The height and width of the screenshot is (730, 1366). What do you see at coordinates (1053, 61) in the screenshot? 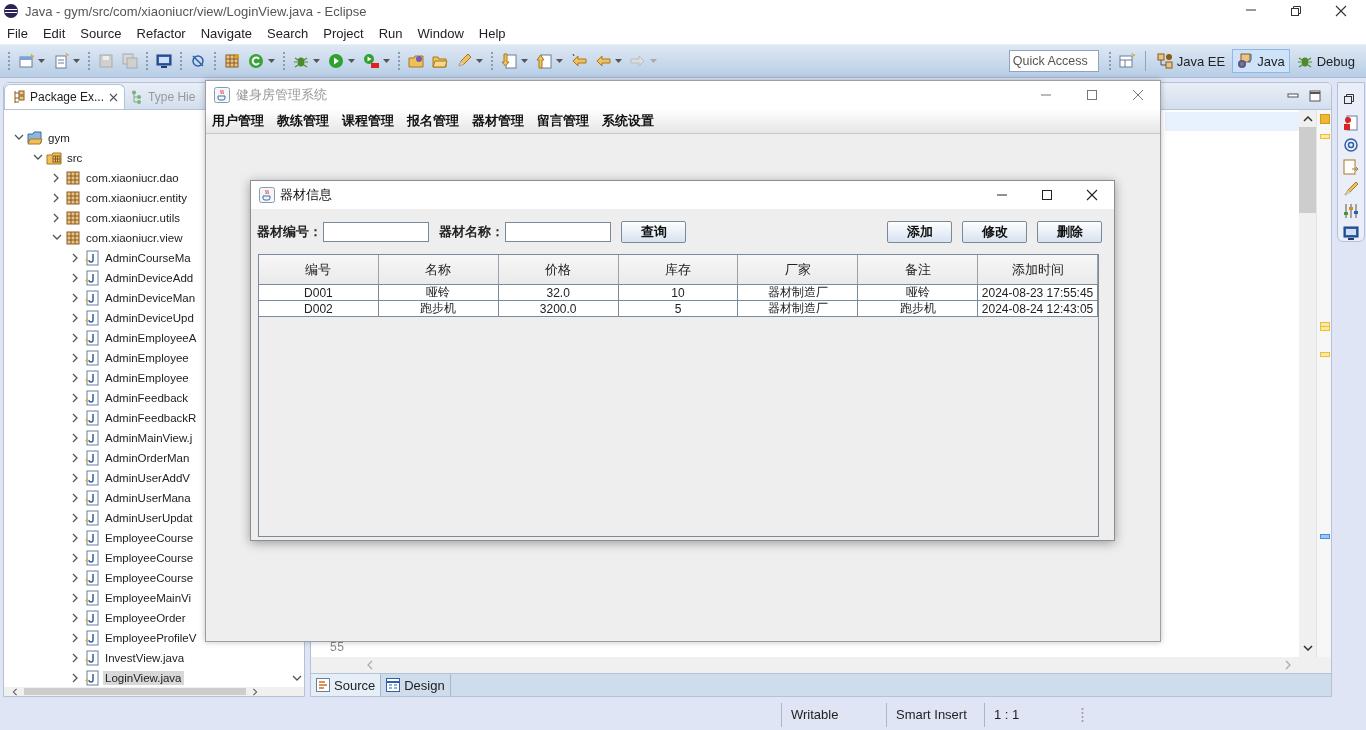
I see `quick-access-field: Quick Access` at bounding box center [1053, 61].